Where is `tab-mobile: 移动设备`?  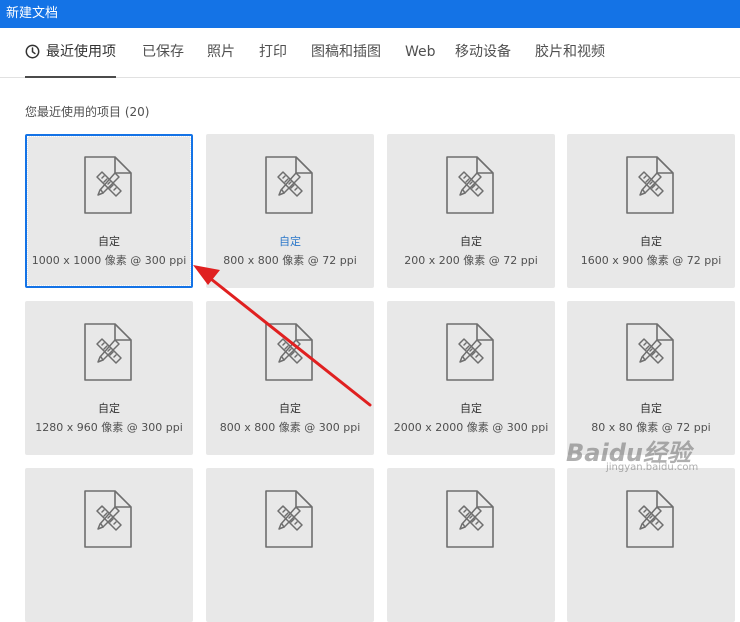
tab-mobile: 移动设备 is located at coordinates (483, 52).